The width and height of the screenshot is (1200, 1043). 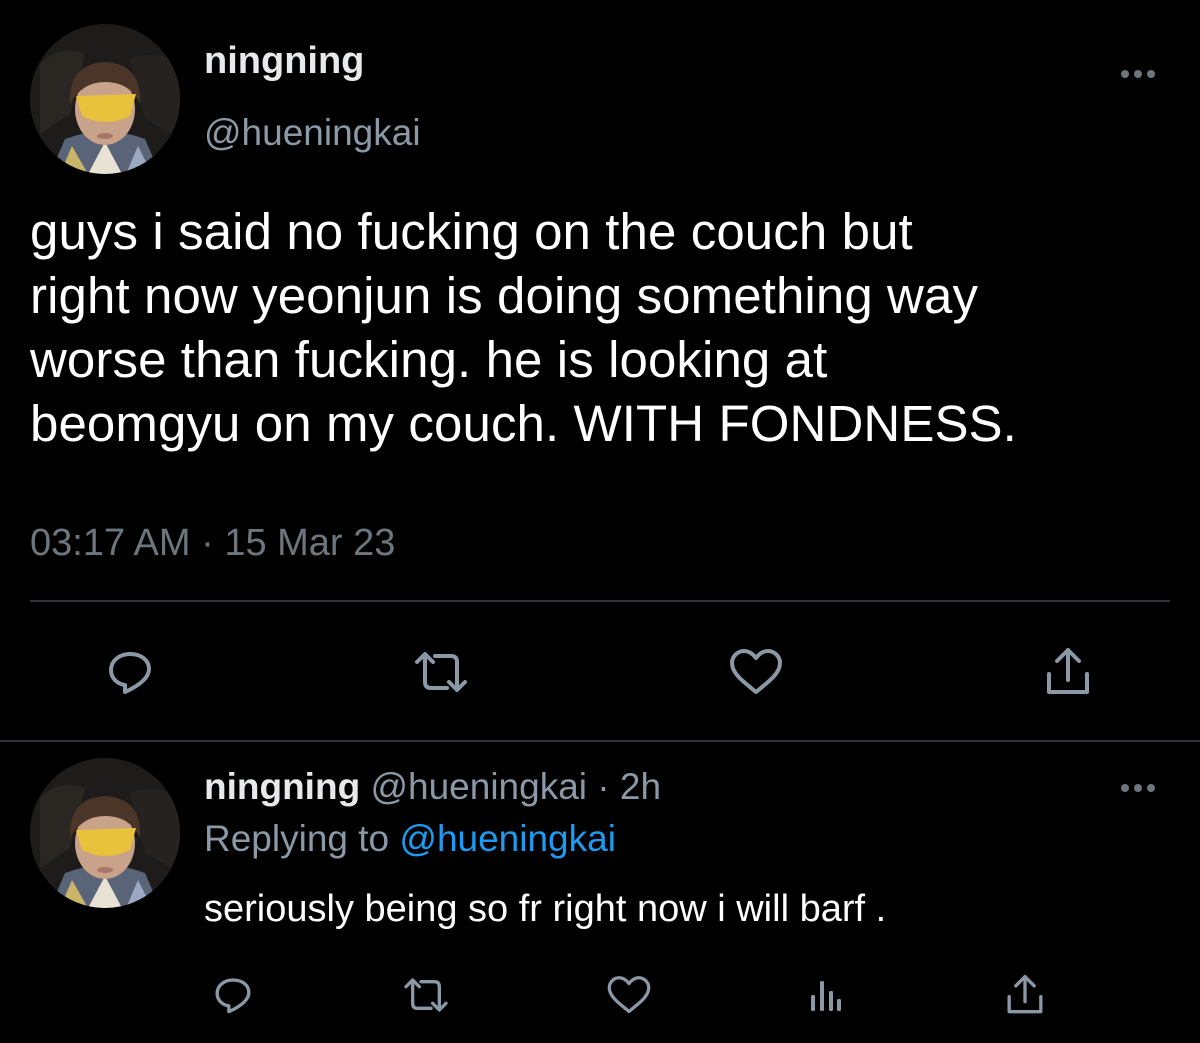 I want to click on analytics-icon, so click(x=826, y=996).